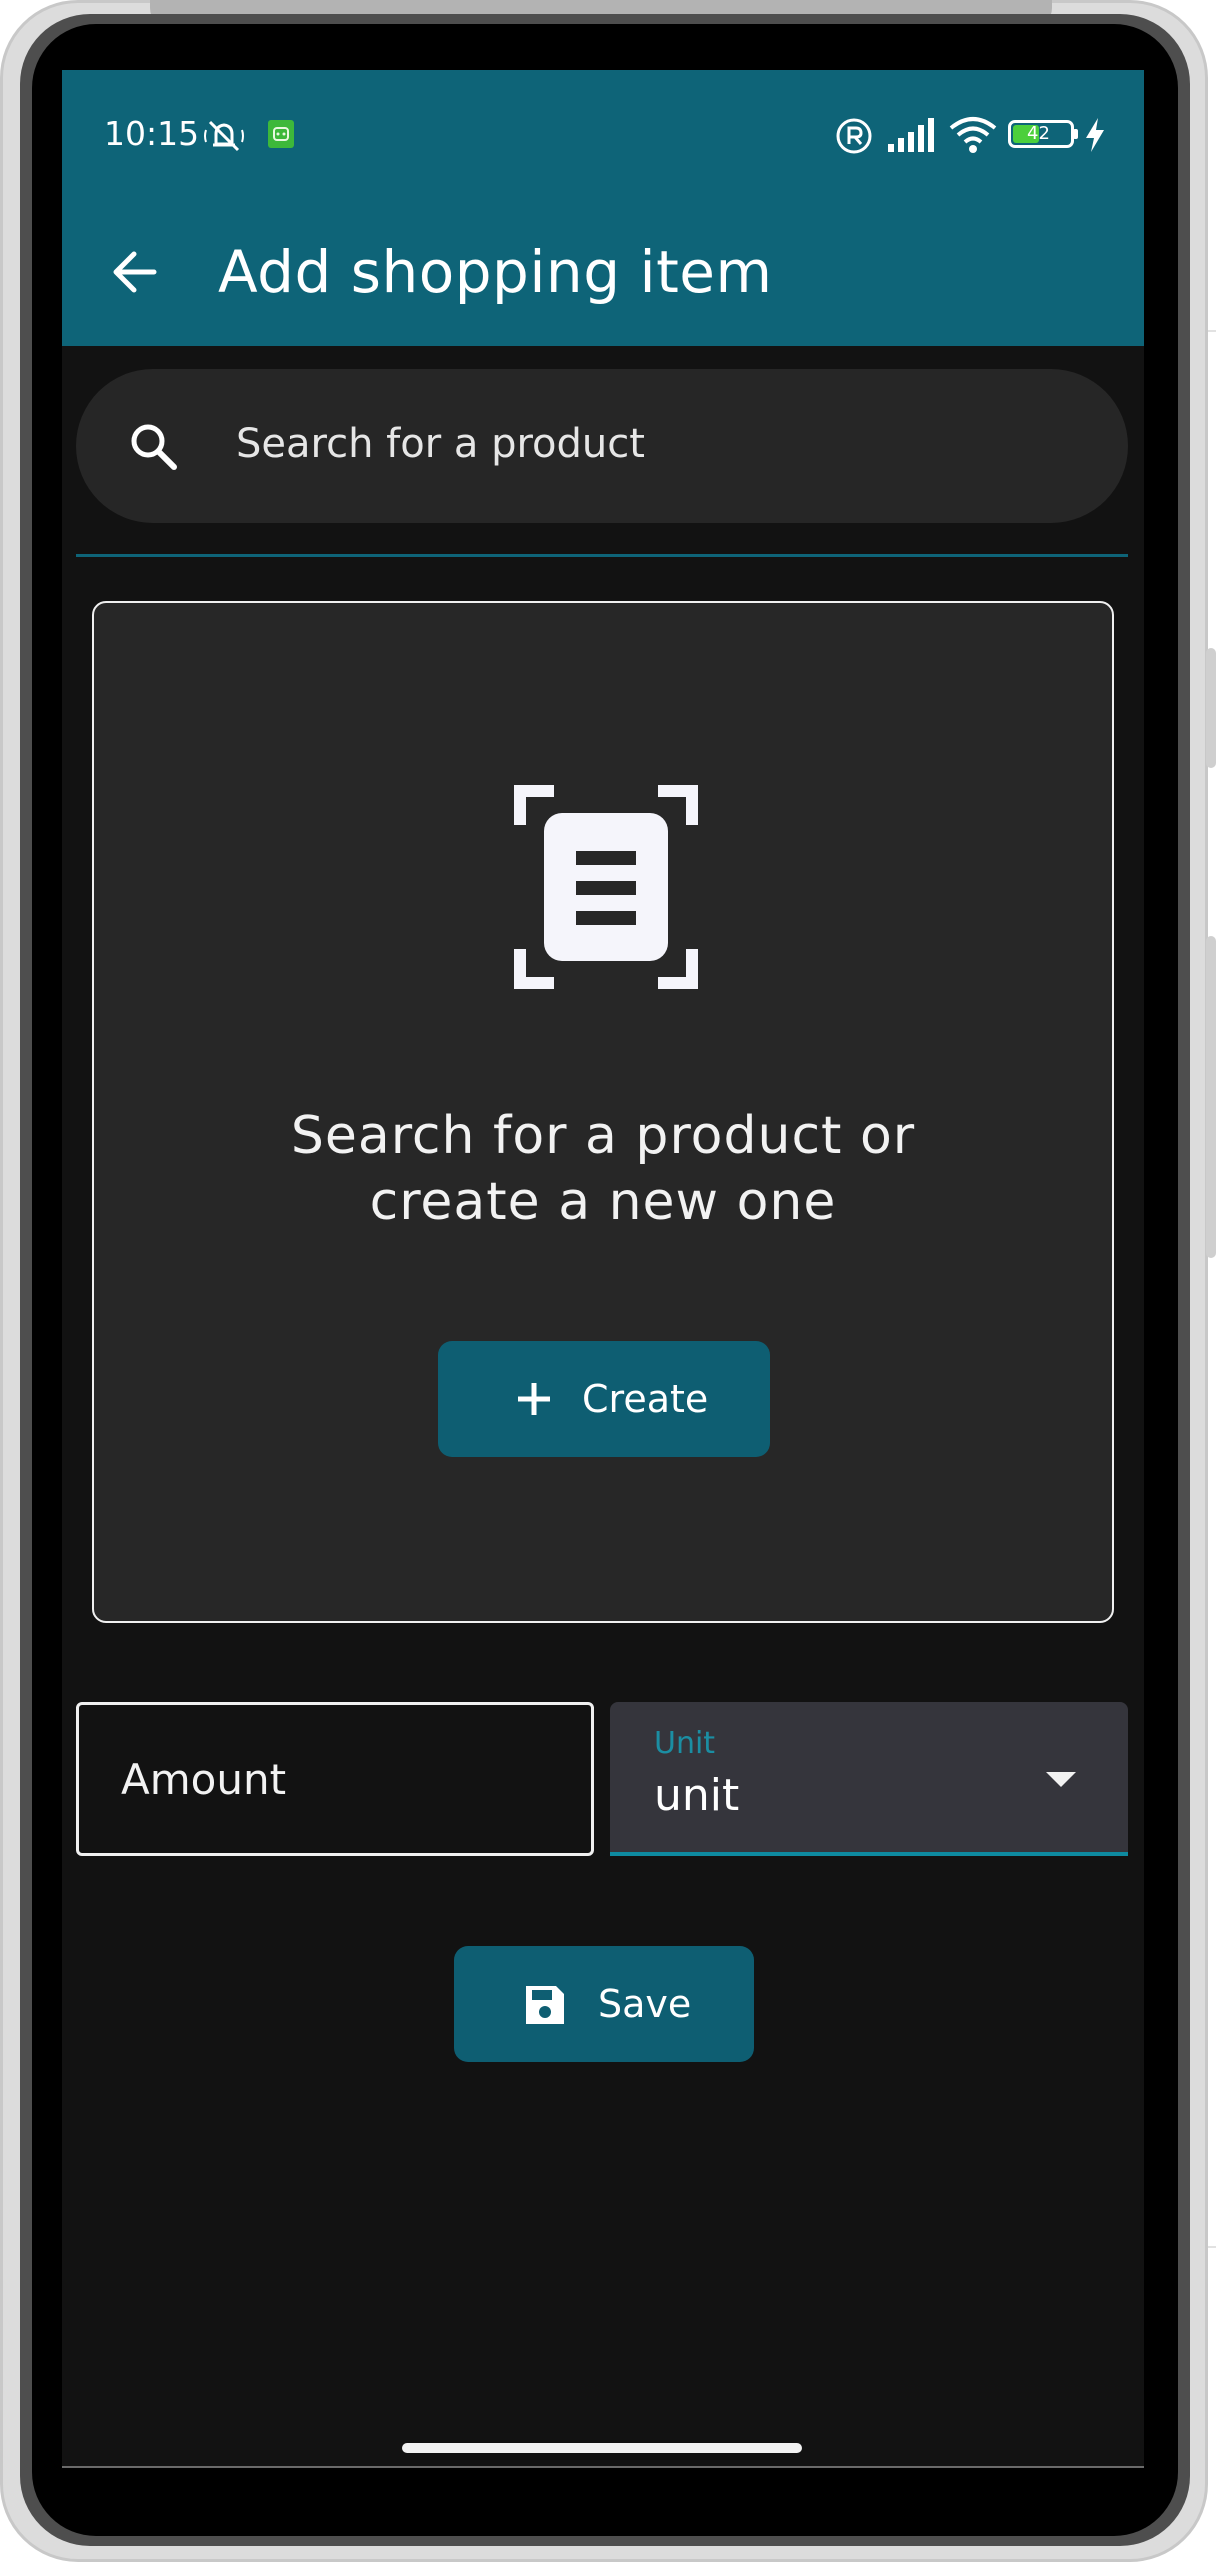 The width and height of the screenshot is (1216, 2562). What do you see at coordinates (1061, 1779) in the screenshot?
I see `dropdown-arrow-icon` at bounding box center [1061, 1779].